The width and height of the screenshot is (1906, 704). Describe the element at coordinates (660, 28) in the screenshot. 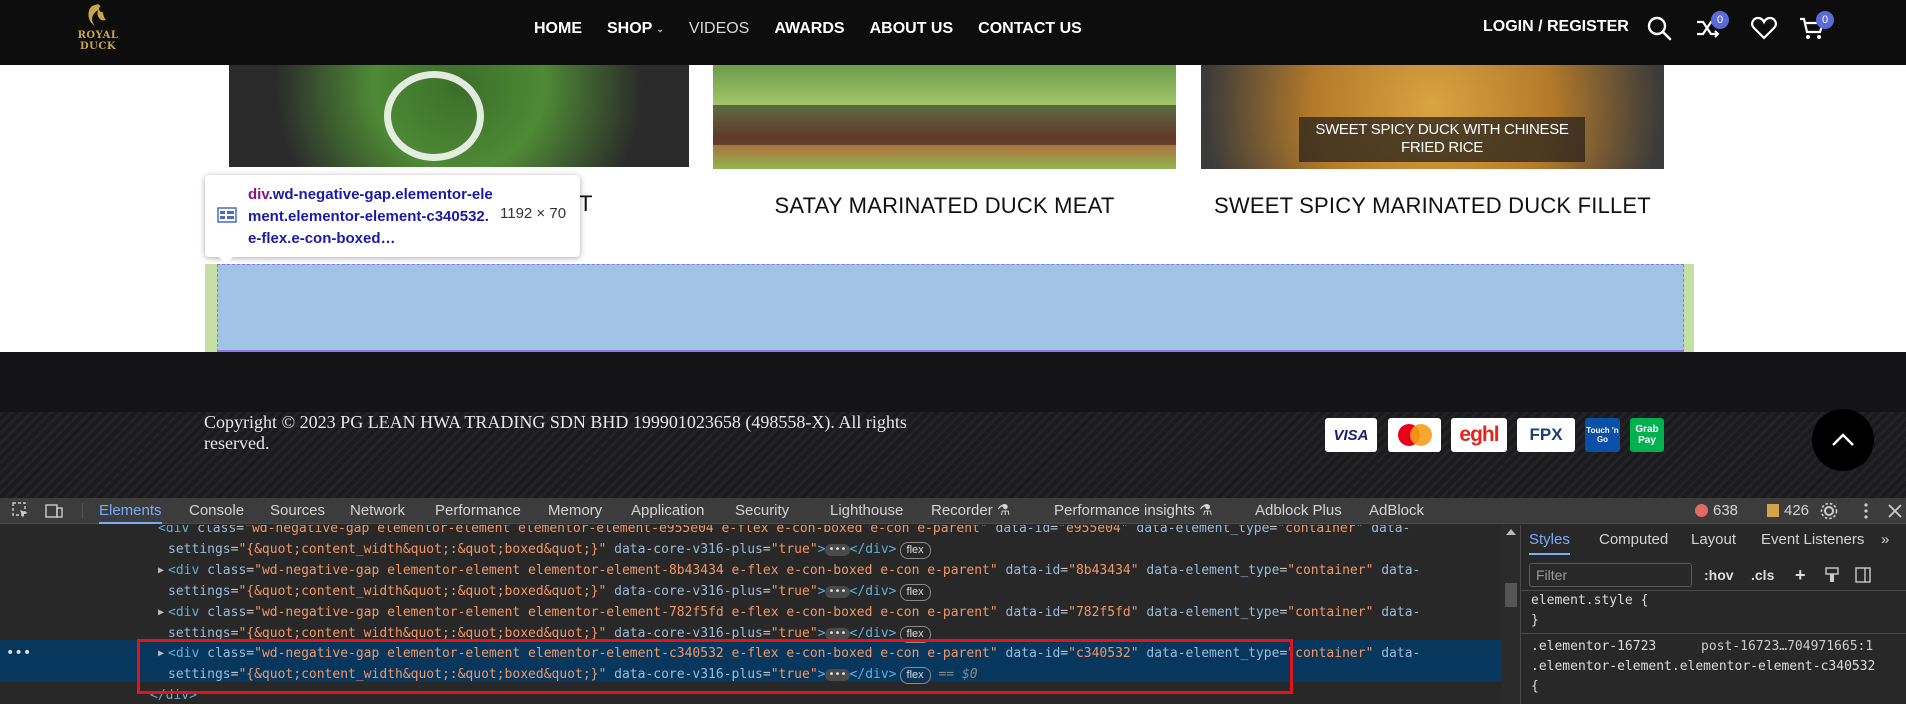

I see `chevron-down-icon: ⌄` at that location.